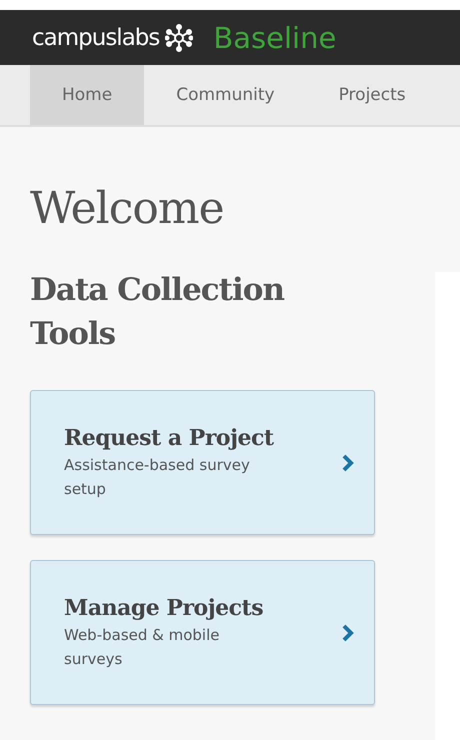 Image resolution: width=460 pixels, height=740 pixels. What do you see at coordinates (274, 37) in the screenshot?
I see `product-name: Baseline` at bounding box center [274, 37].